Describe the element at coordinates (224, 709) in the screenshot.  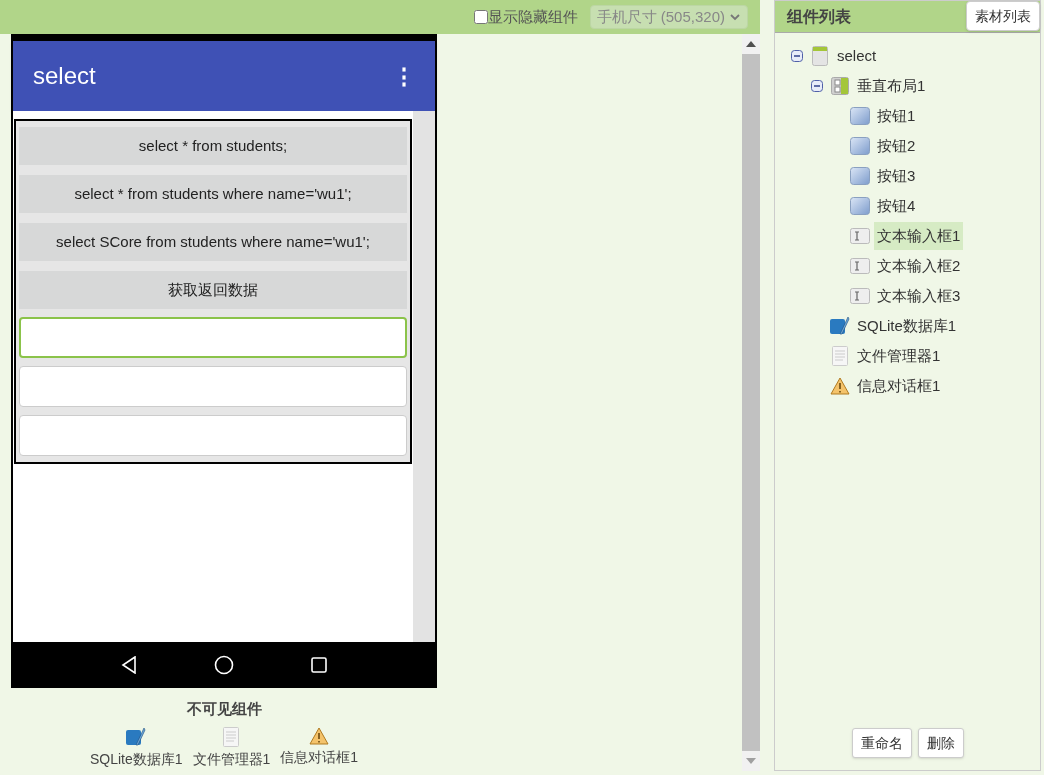
I see `section-title: 不可见组件` at that location.